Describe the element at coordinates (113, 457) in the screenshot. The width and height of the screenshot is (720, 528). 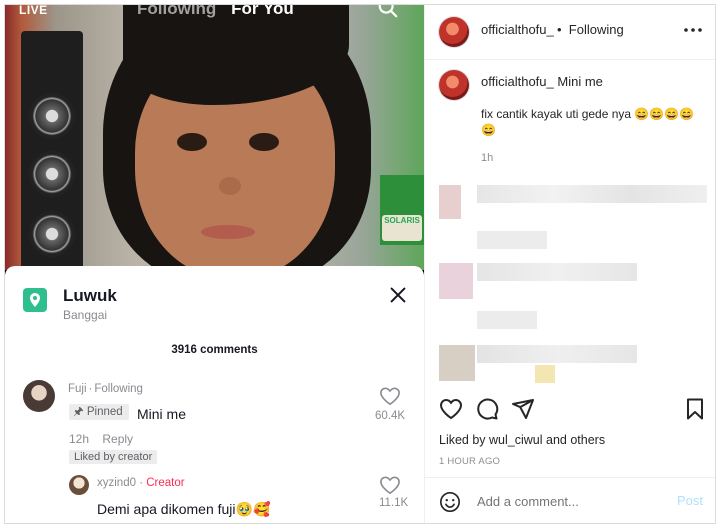
I see `liked-by-creator-badge: Liked by creator` at that location.